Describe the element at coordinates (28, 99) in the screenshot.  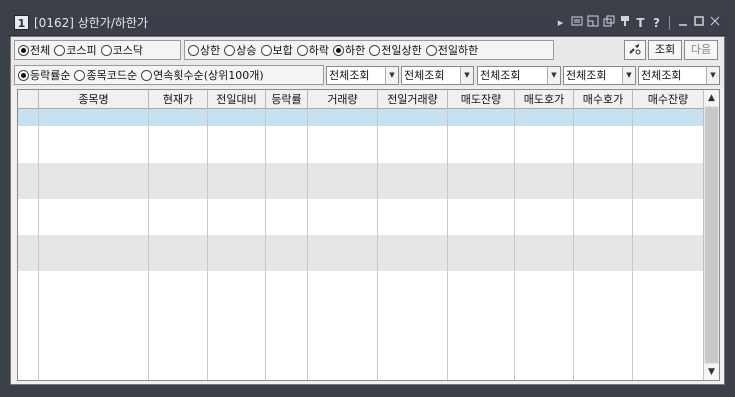
I see `column-header-index` at that location.